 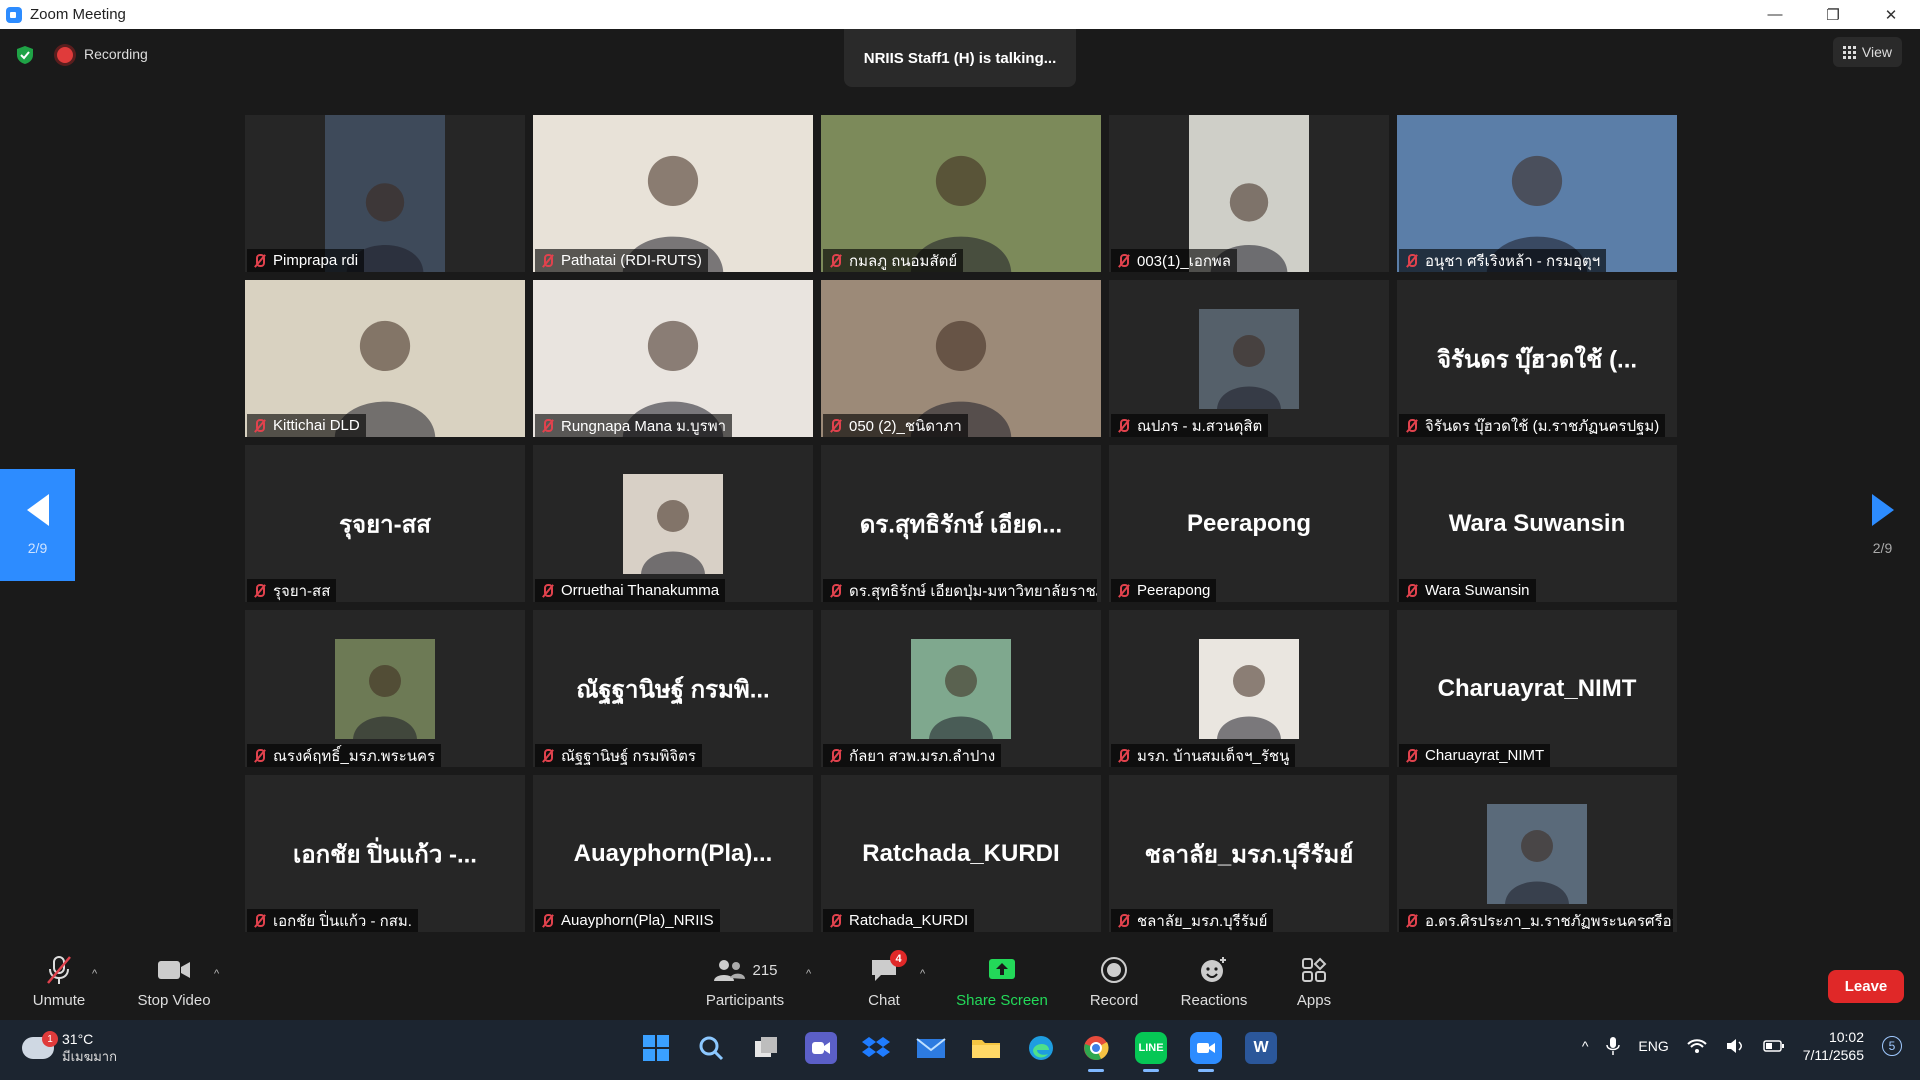 I want to click on microphone-muted-icon, so click(x=59, y=970).